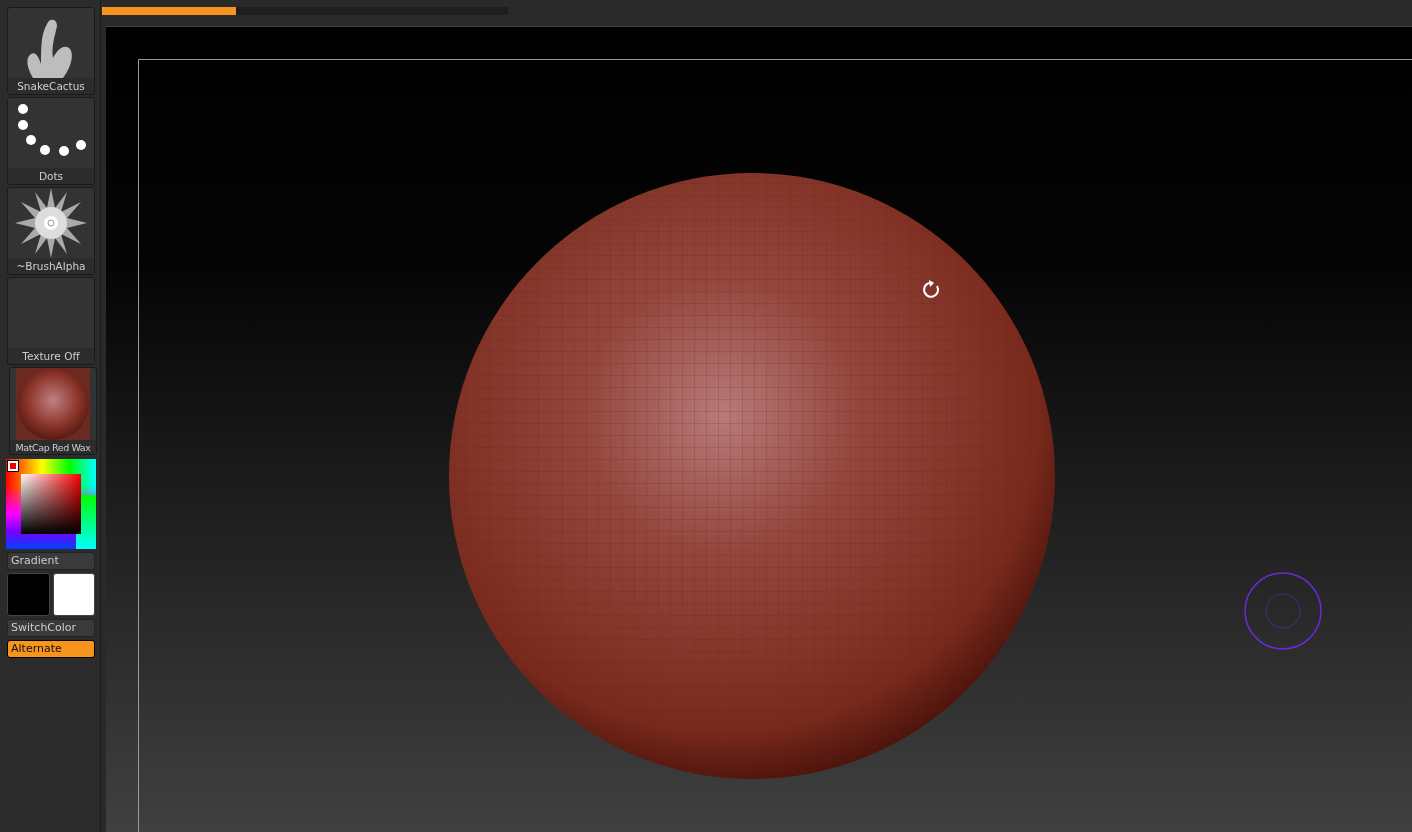  What do you see at coordinates (51, 321) in the screenshot?
I see `thumbnail-button: Texture Off` at bounding box center [51, 321].